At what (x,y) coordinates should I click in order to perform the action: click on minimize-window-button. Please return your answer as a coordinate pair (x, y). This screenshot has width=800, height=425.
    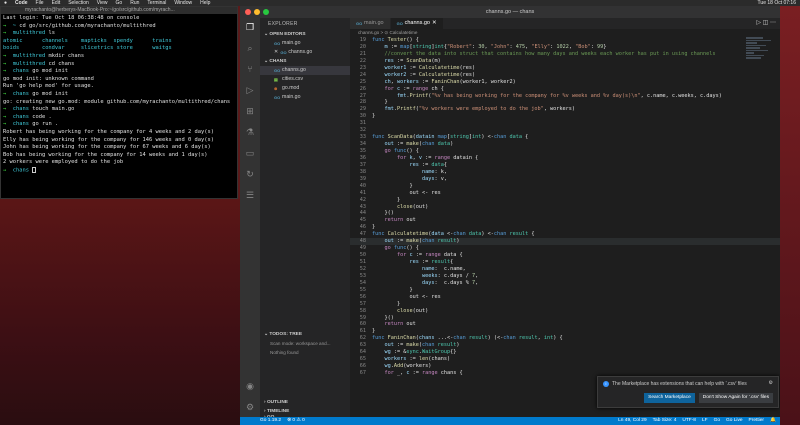
    Looking at the image, I should click on (257, 12).